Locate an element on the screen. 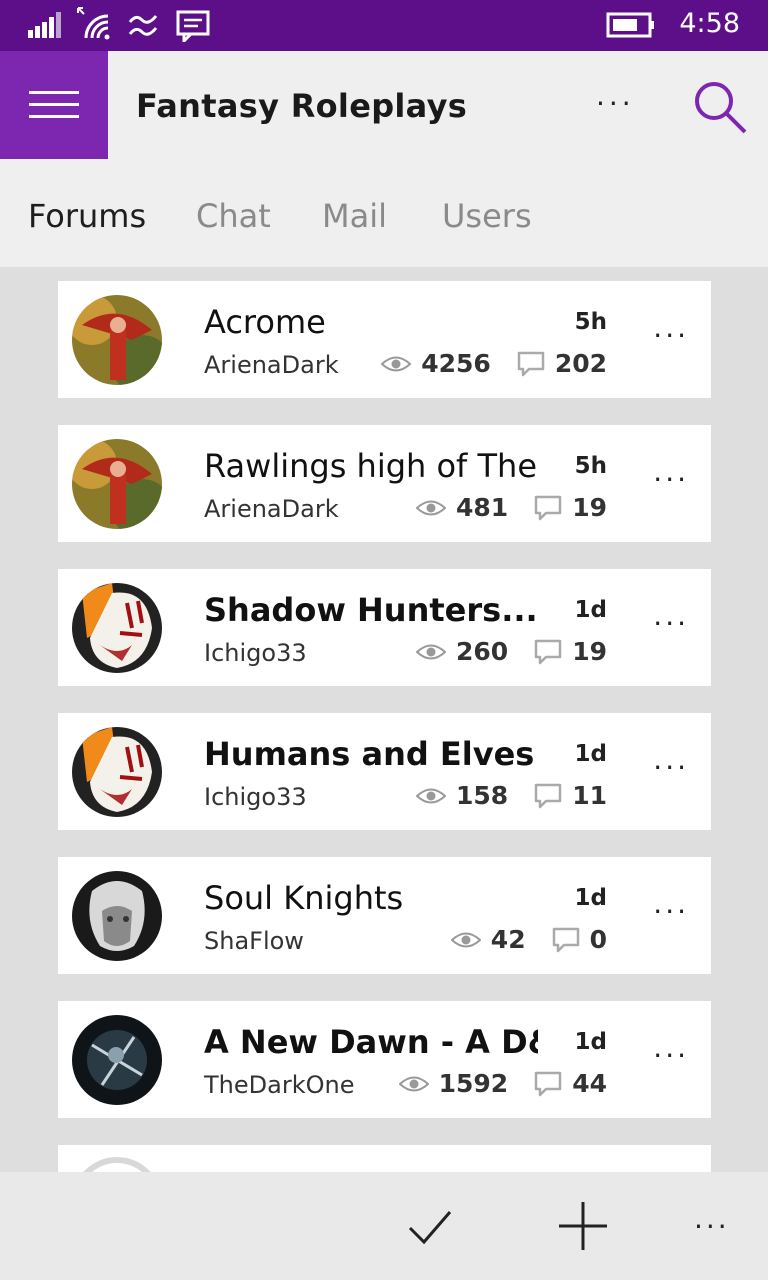  topic-stats: 1592 44 is located at coordinates (502, 1083).